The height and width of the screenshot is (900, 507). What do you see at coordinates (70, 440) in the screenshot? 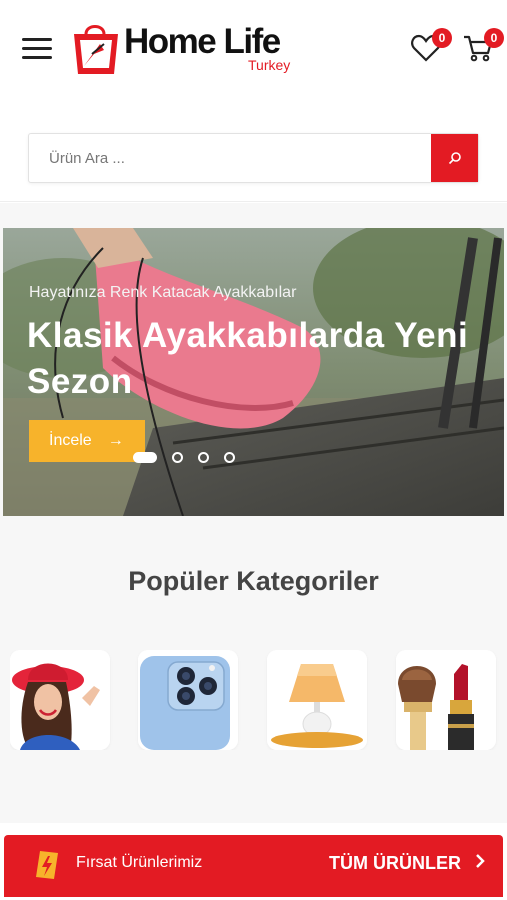
I see `hero-cta-label: İncele` at bounding box center [70, 440].